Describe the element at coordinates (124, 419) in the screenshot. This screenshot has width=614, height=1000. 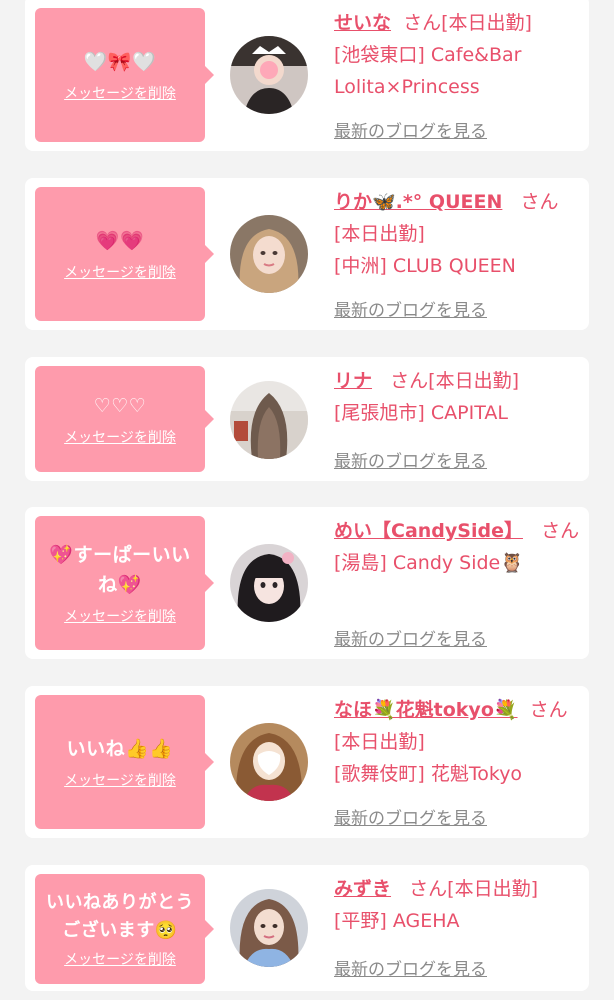
I see `message-bubble: ♡♡♡ メッセージを削除` at that location.